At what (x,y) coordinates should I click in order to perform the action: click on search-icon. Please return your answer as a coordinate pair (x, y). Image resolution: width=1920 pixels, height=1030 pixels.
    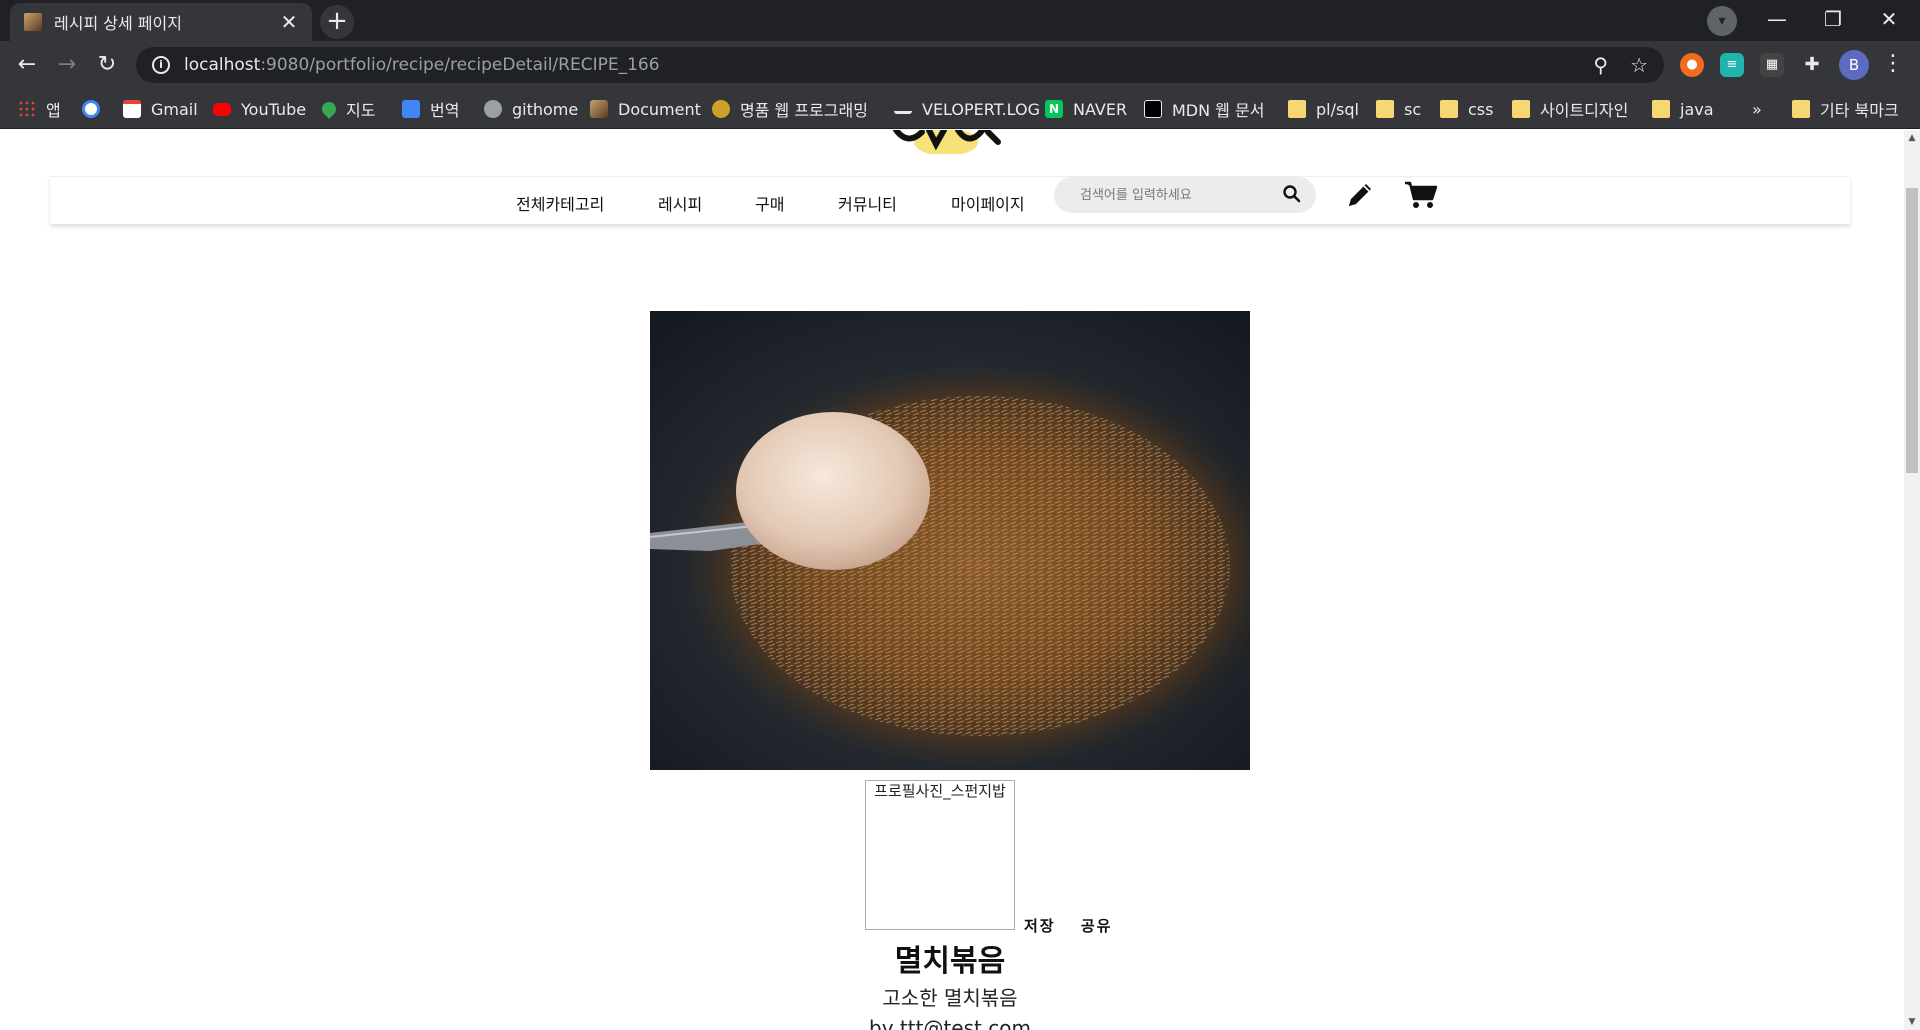
    Looking at the image, I should click on (1292, 194).